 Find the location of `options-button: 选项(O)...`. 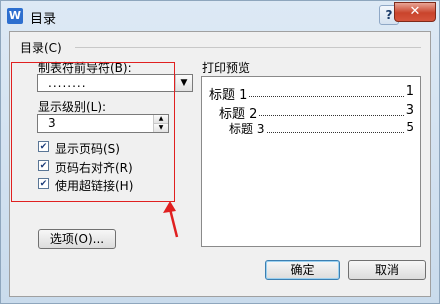

options-button: 选项(O)... is located at coordinates (77, 239).